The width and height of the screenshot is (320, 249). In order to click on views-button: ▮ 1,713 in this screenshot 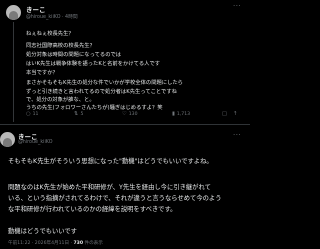, I will do `click(181, 114)`.